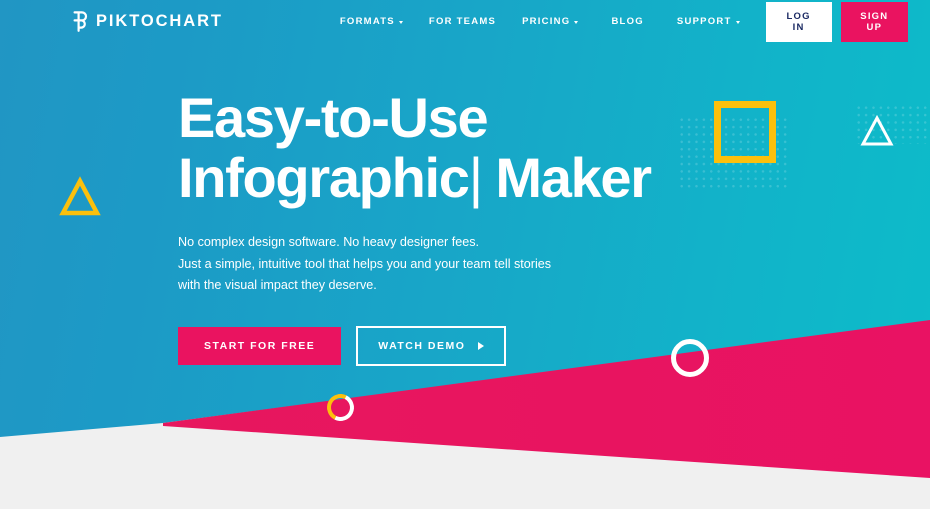 The width and height of the screenshot is (930, 509). What do you see at coordinates (260, 345) in the screenshot?
I see `start-for-free-button: START FOR FREE` at bounding box center [260, 345].